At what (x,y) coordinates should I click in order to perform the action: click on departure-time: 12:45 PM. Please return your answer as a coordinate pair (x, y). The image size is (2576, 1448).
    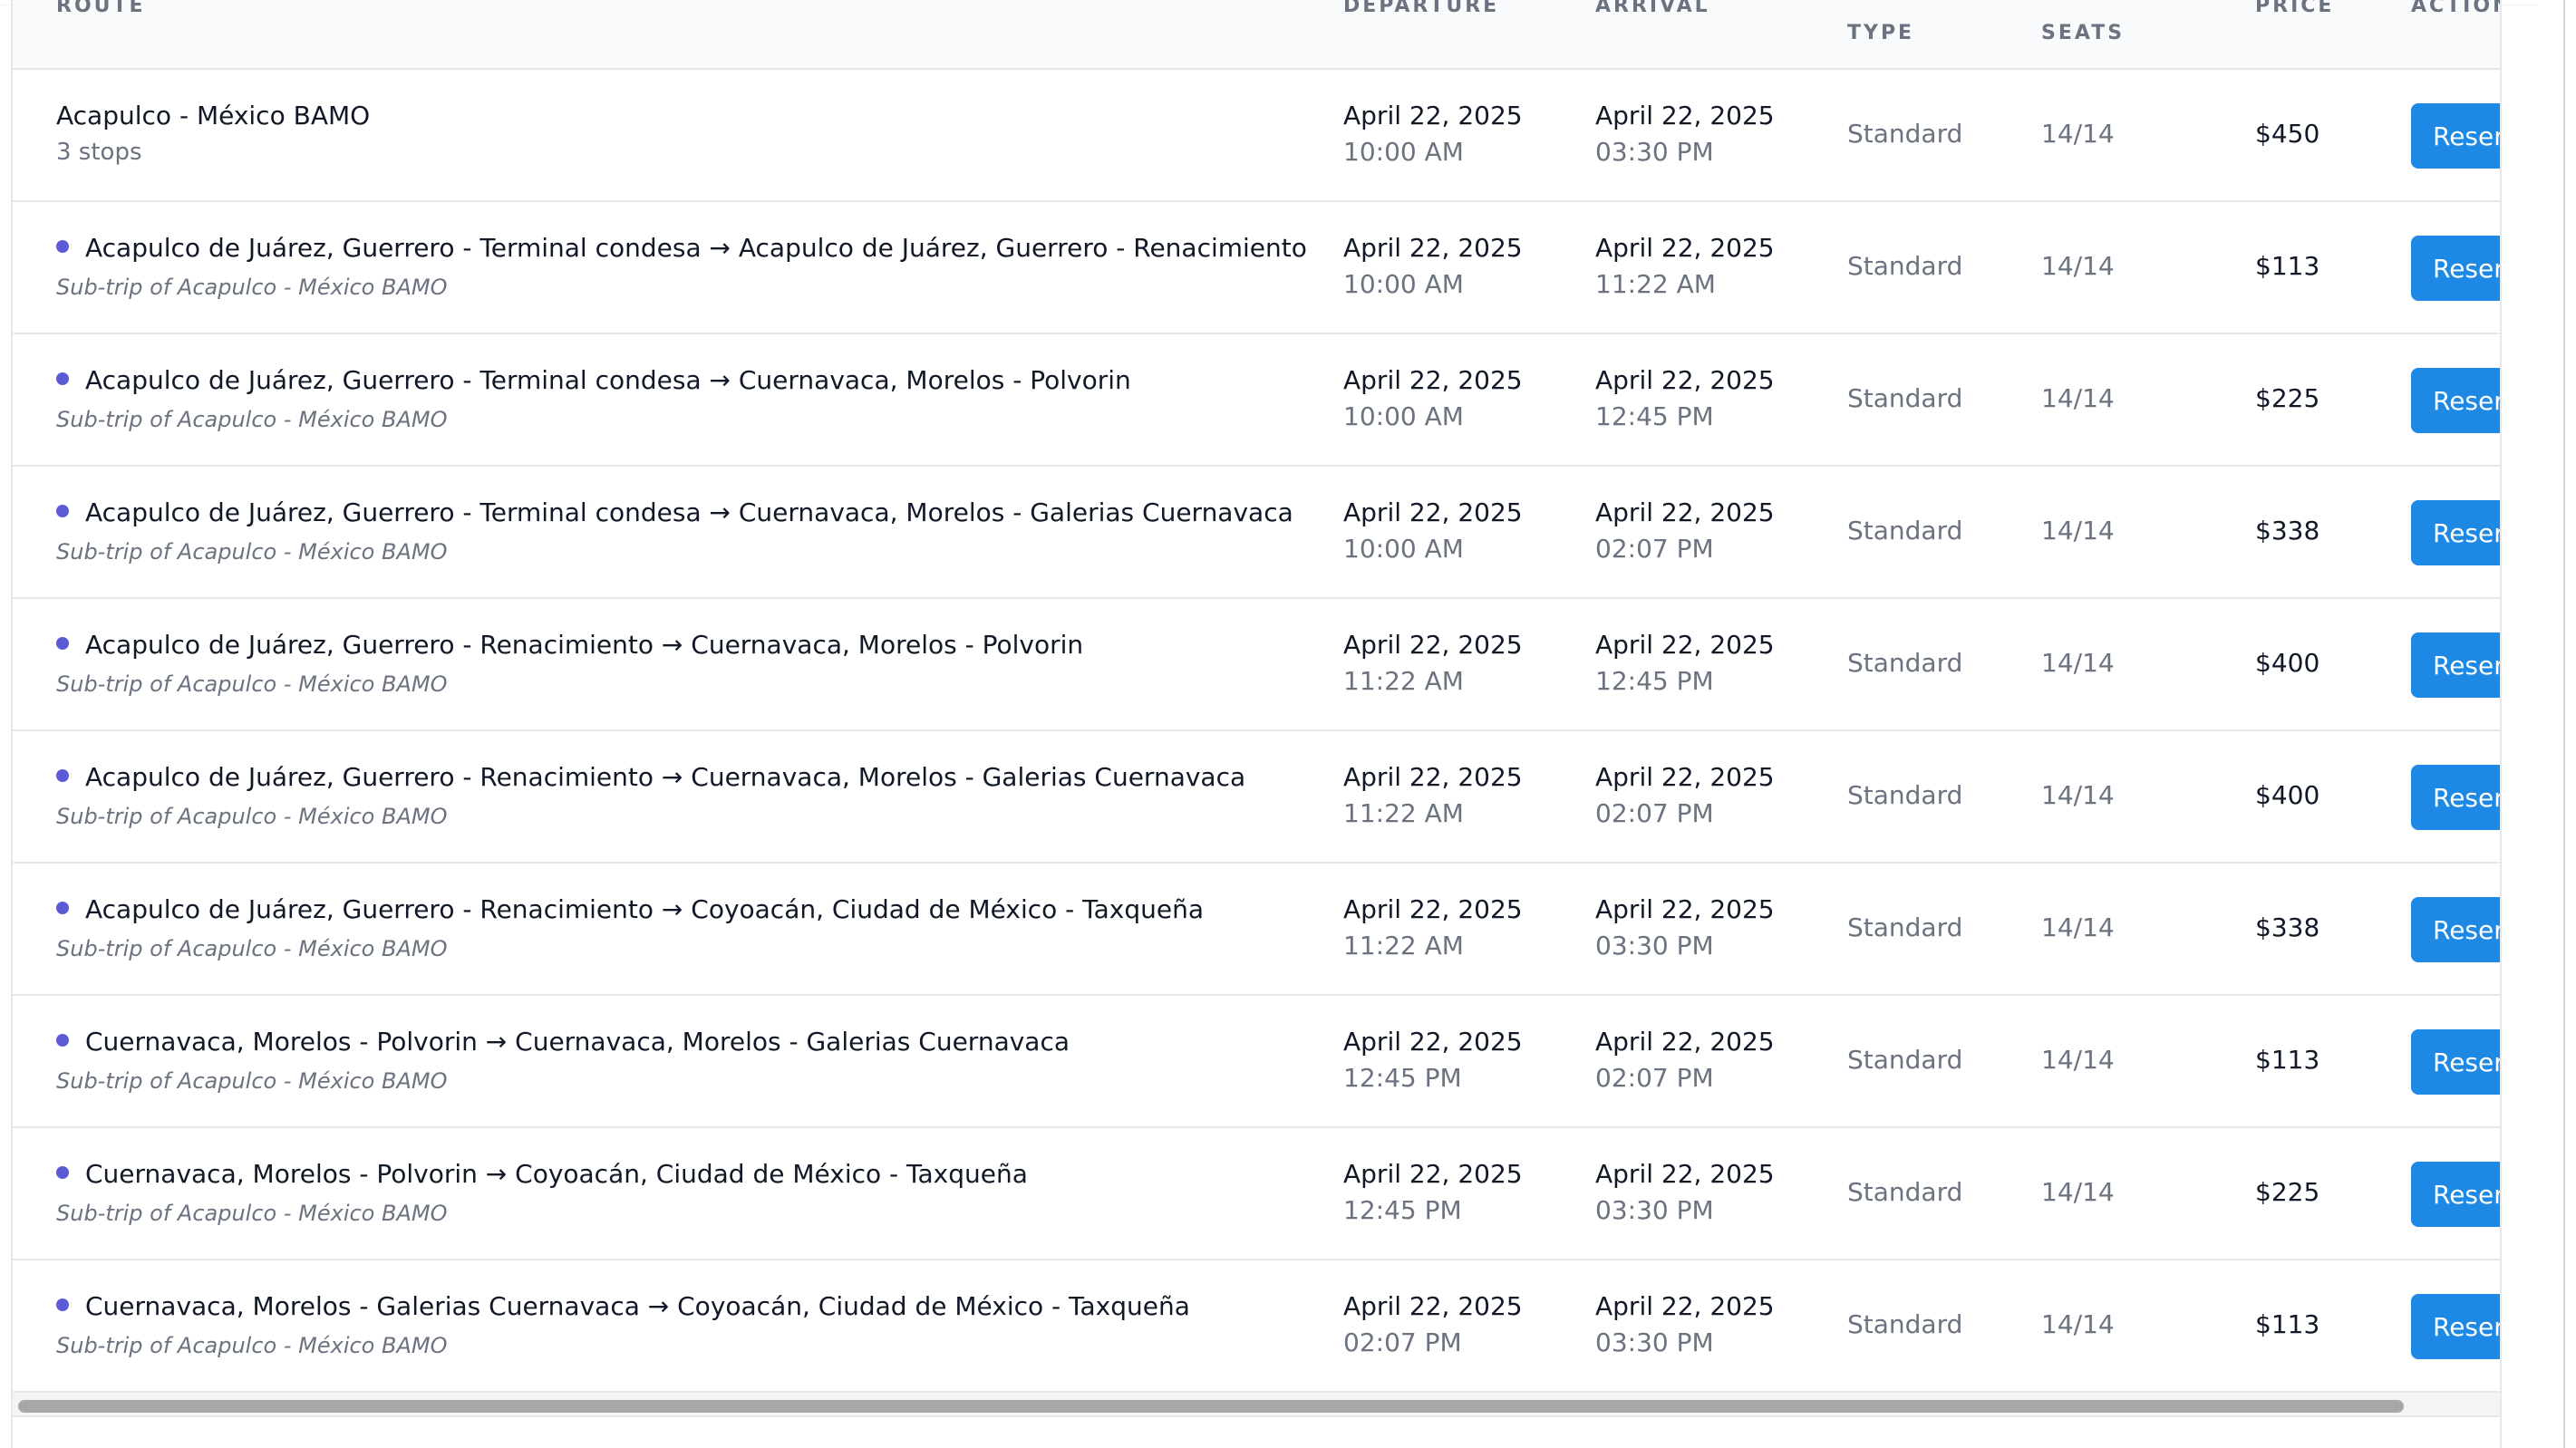
    Looking at the image, I should click on (1402, 1210).